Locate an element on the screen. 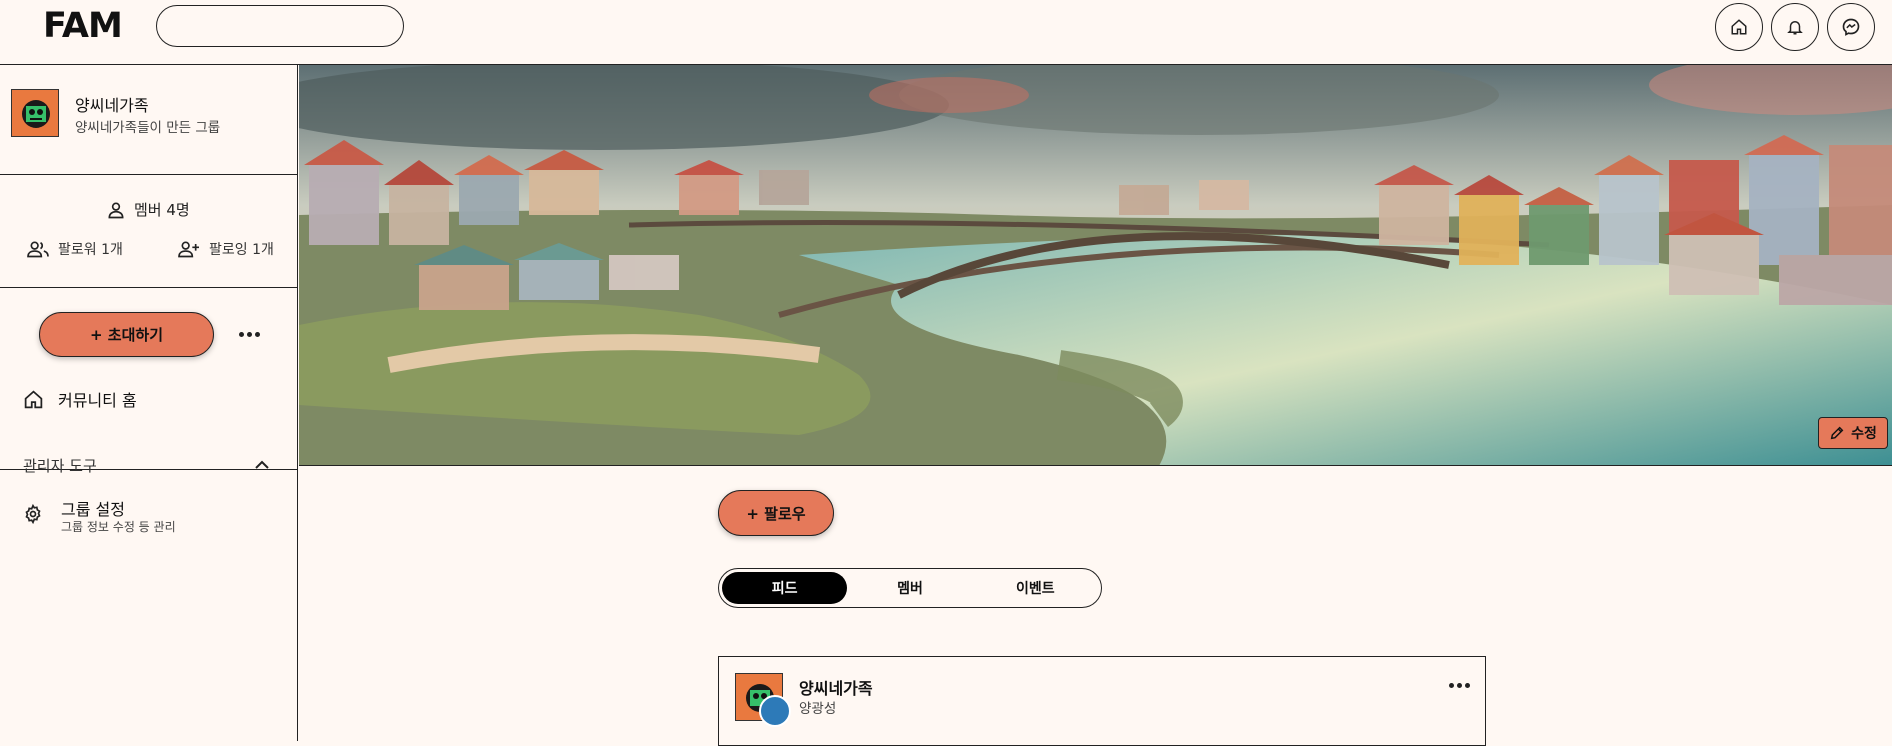 Image resolution: width=1892 pixels, height=746 pixels. member-count: 멤버 4명 is located at coordinates (148, 209).